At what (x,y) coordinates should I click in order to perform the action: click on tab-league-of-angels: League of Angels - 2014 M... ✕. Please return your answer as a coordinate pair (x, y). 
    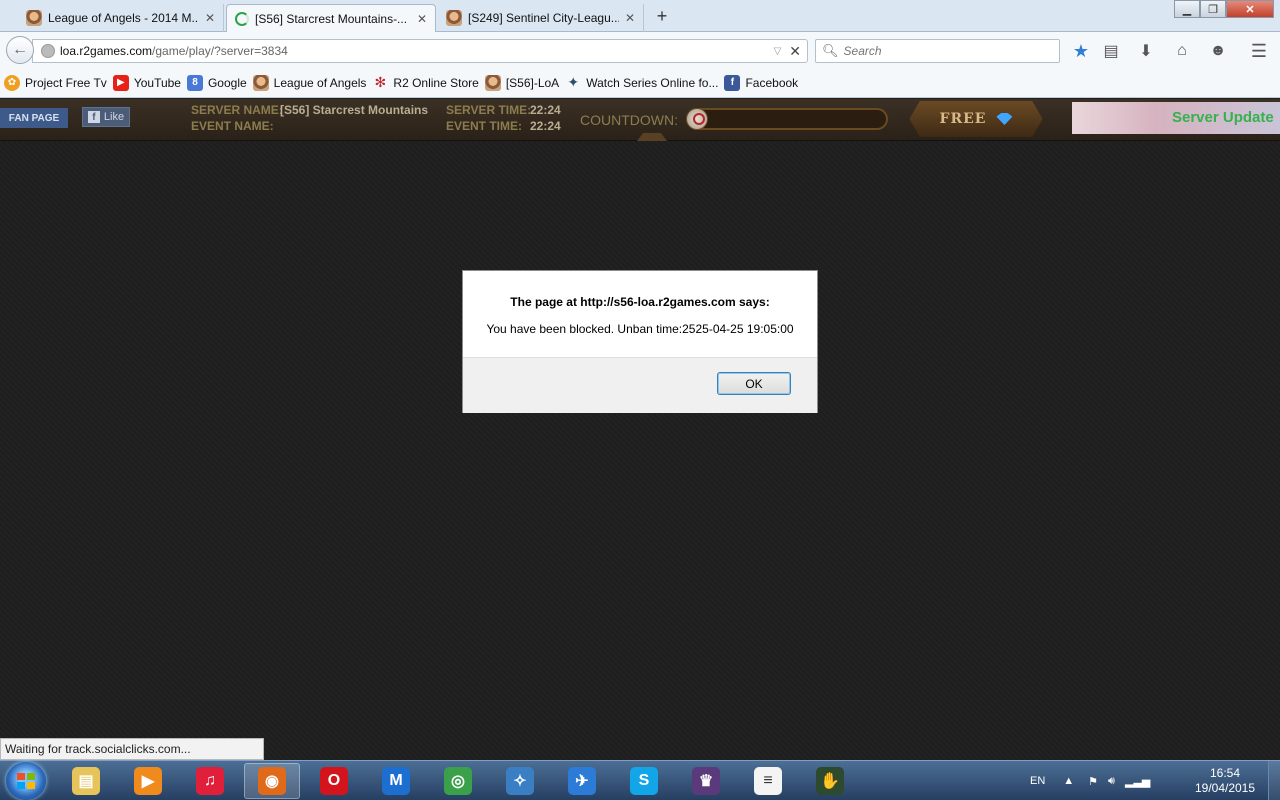
    Looking at the image, I should click on (121, 18).